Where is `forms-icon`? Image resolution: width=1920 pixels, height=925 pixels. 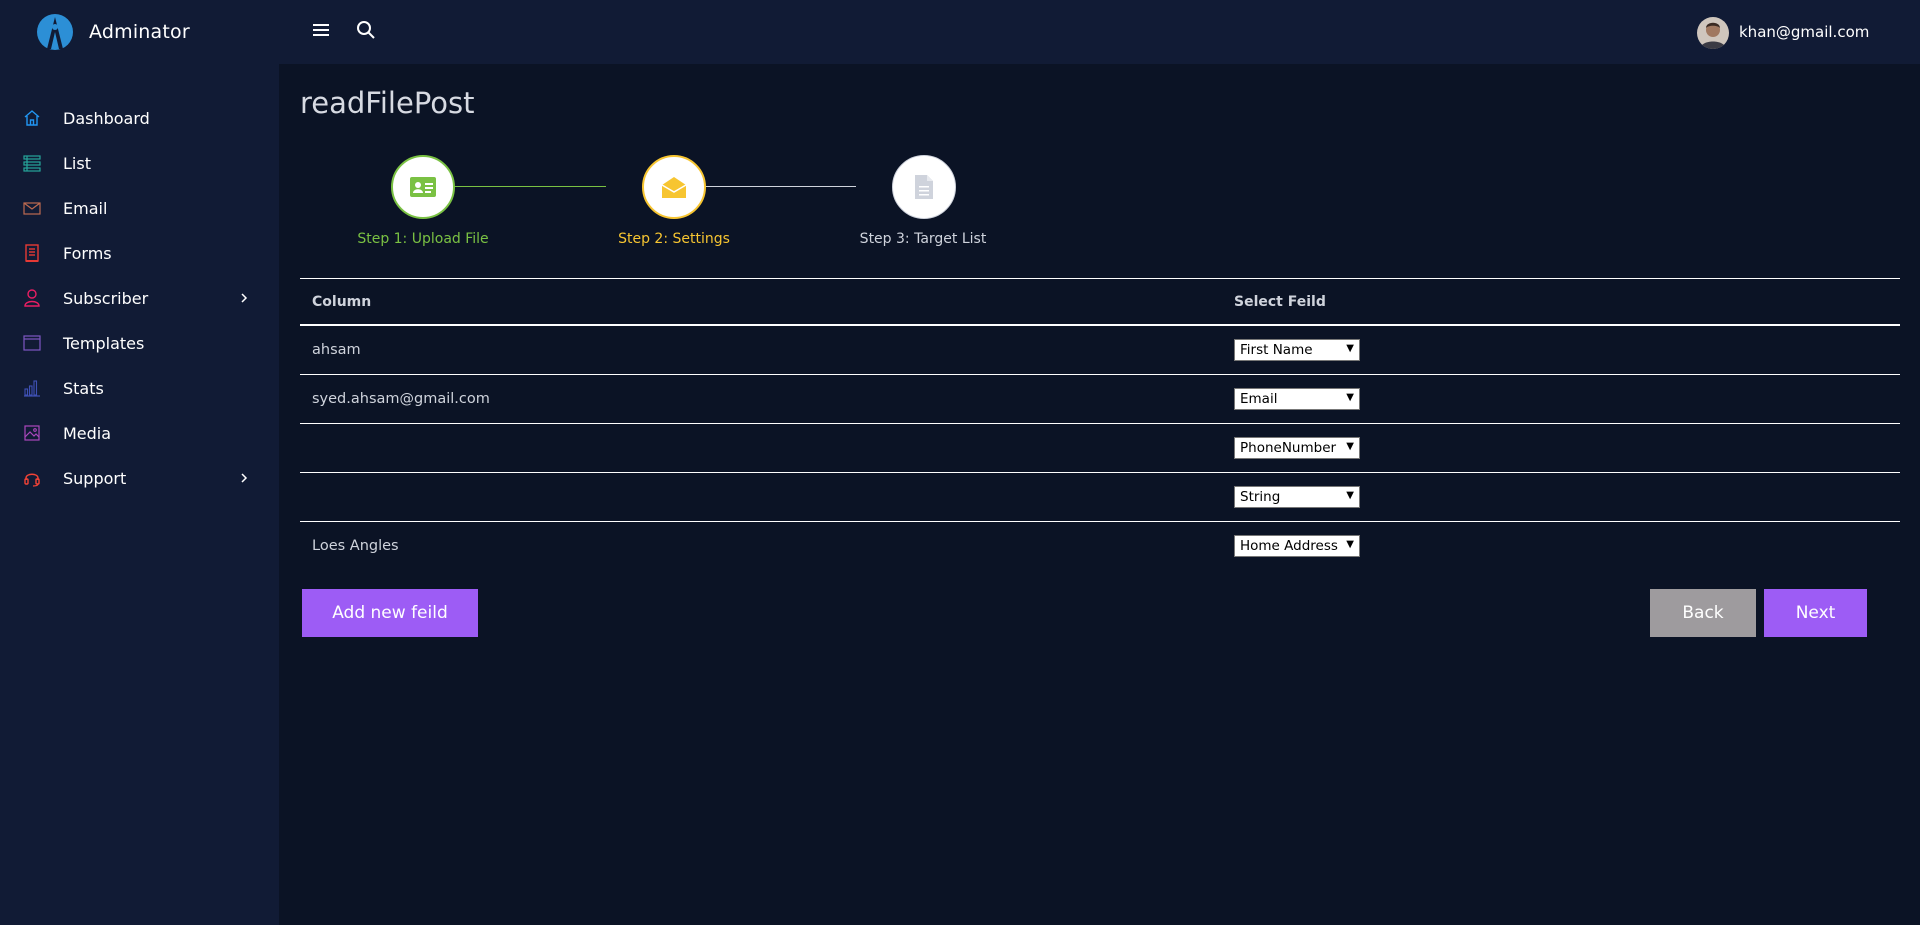
forms-icon is located at coordinates (32, 253).